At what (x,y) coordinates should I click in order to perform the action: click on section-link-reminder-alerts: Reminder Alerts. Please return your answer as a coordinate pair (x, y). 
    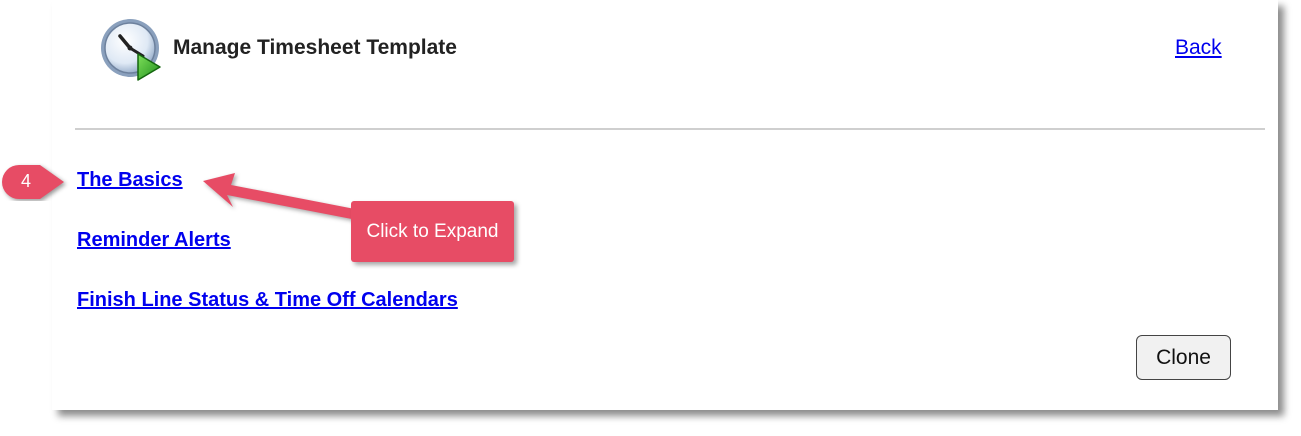
    Looking at the image, I should click on (154, 240).